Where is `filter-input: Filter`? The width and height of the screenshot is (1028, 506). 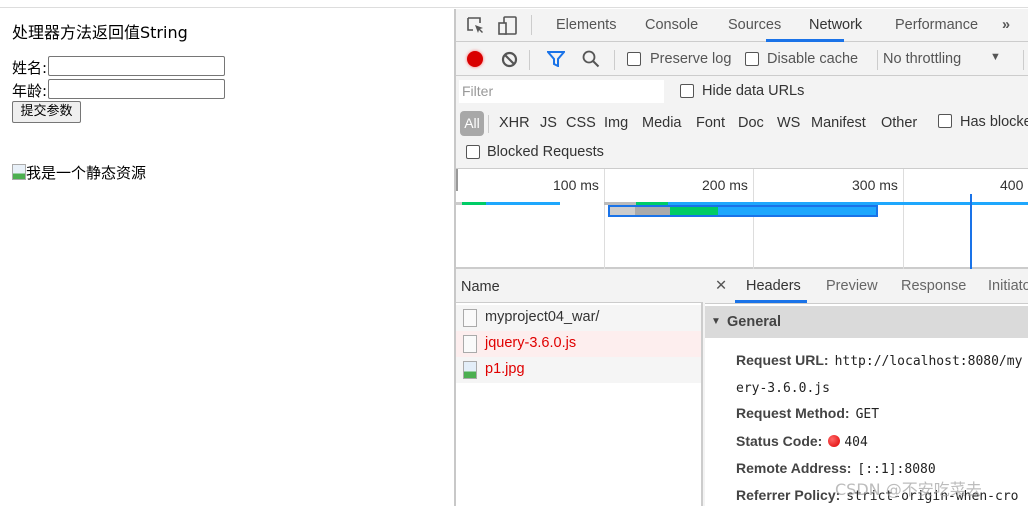 filter-input: Filter is located at coordinates (561, 91).